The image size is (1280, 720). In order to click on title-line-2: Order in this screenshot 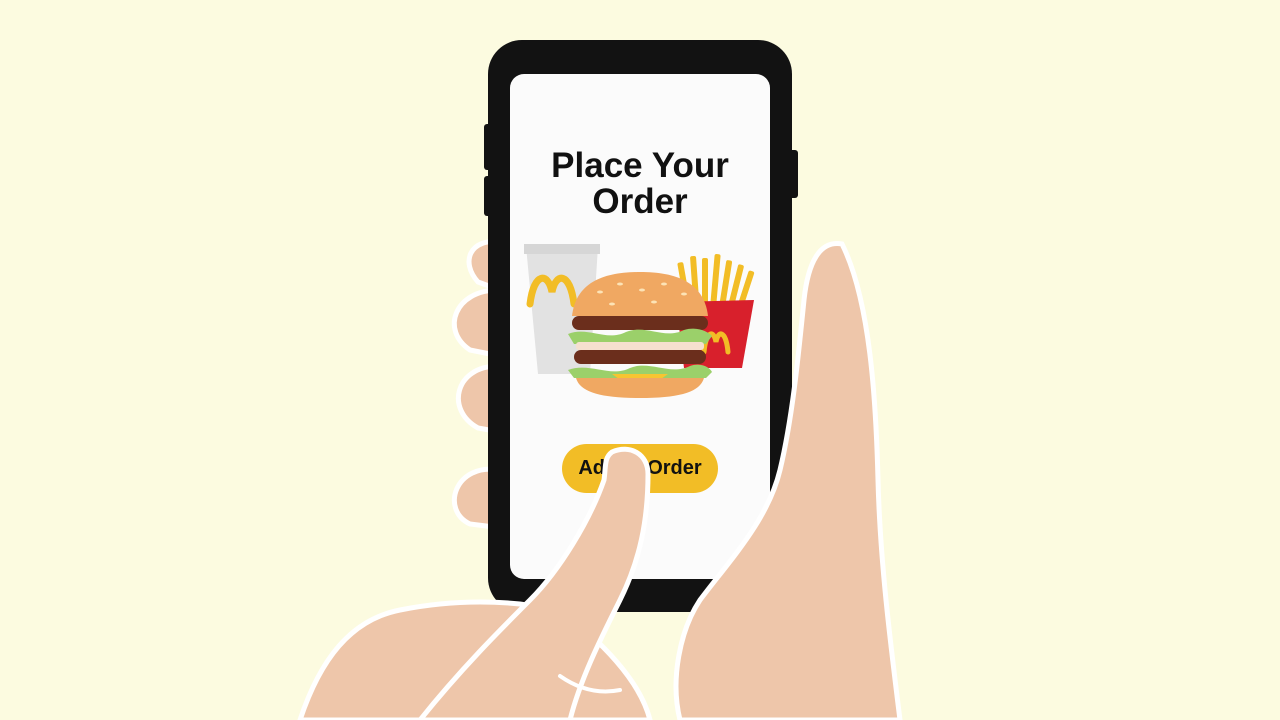, I will do `click(640, 201)`.